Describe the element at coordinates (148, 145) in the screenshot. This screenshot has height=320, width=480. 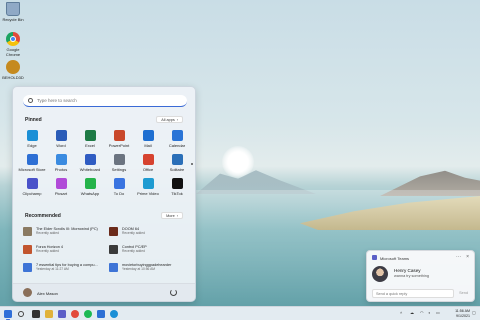
I see `pinned-app-label: Mail` at that location.